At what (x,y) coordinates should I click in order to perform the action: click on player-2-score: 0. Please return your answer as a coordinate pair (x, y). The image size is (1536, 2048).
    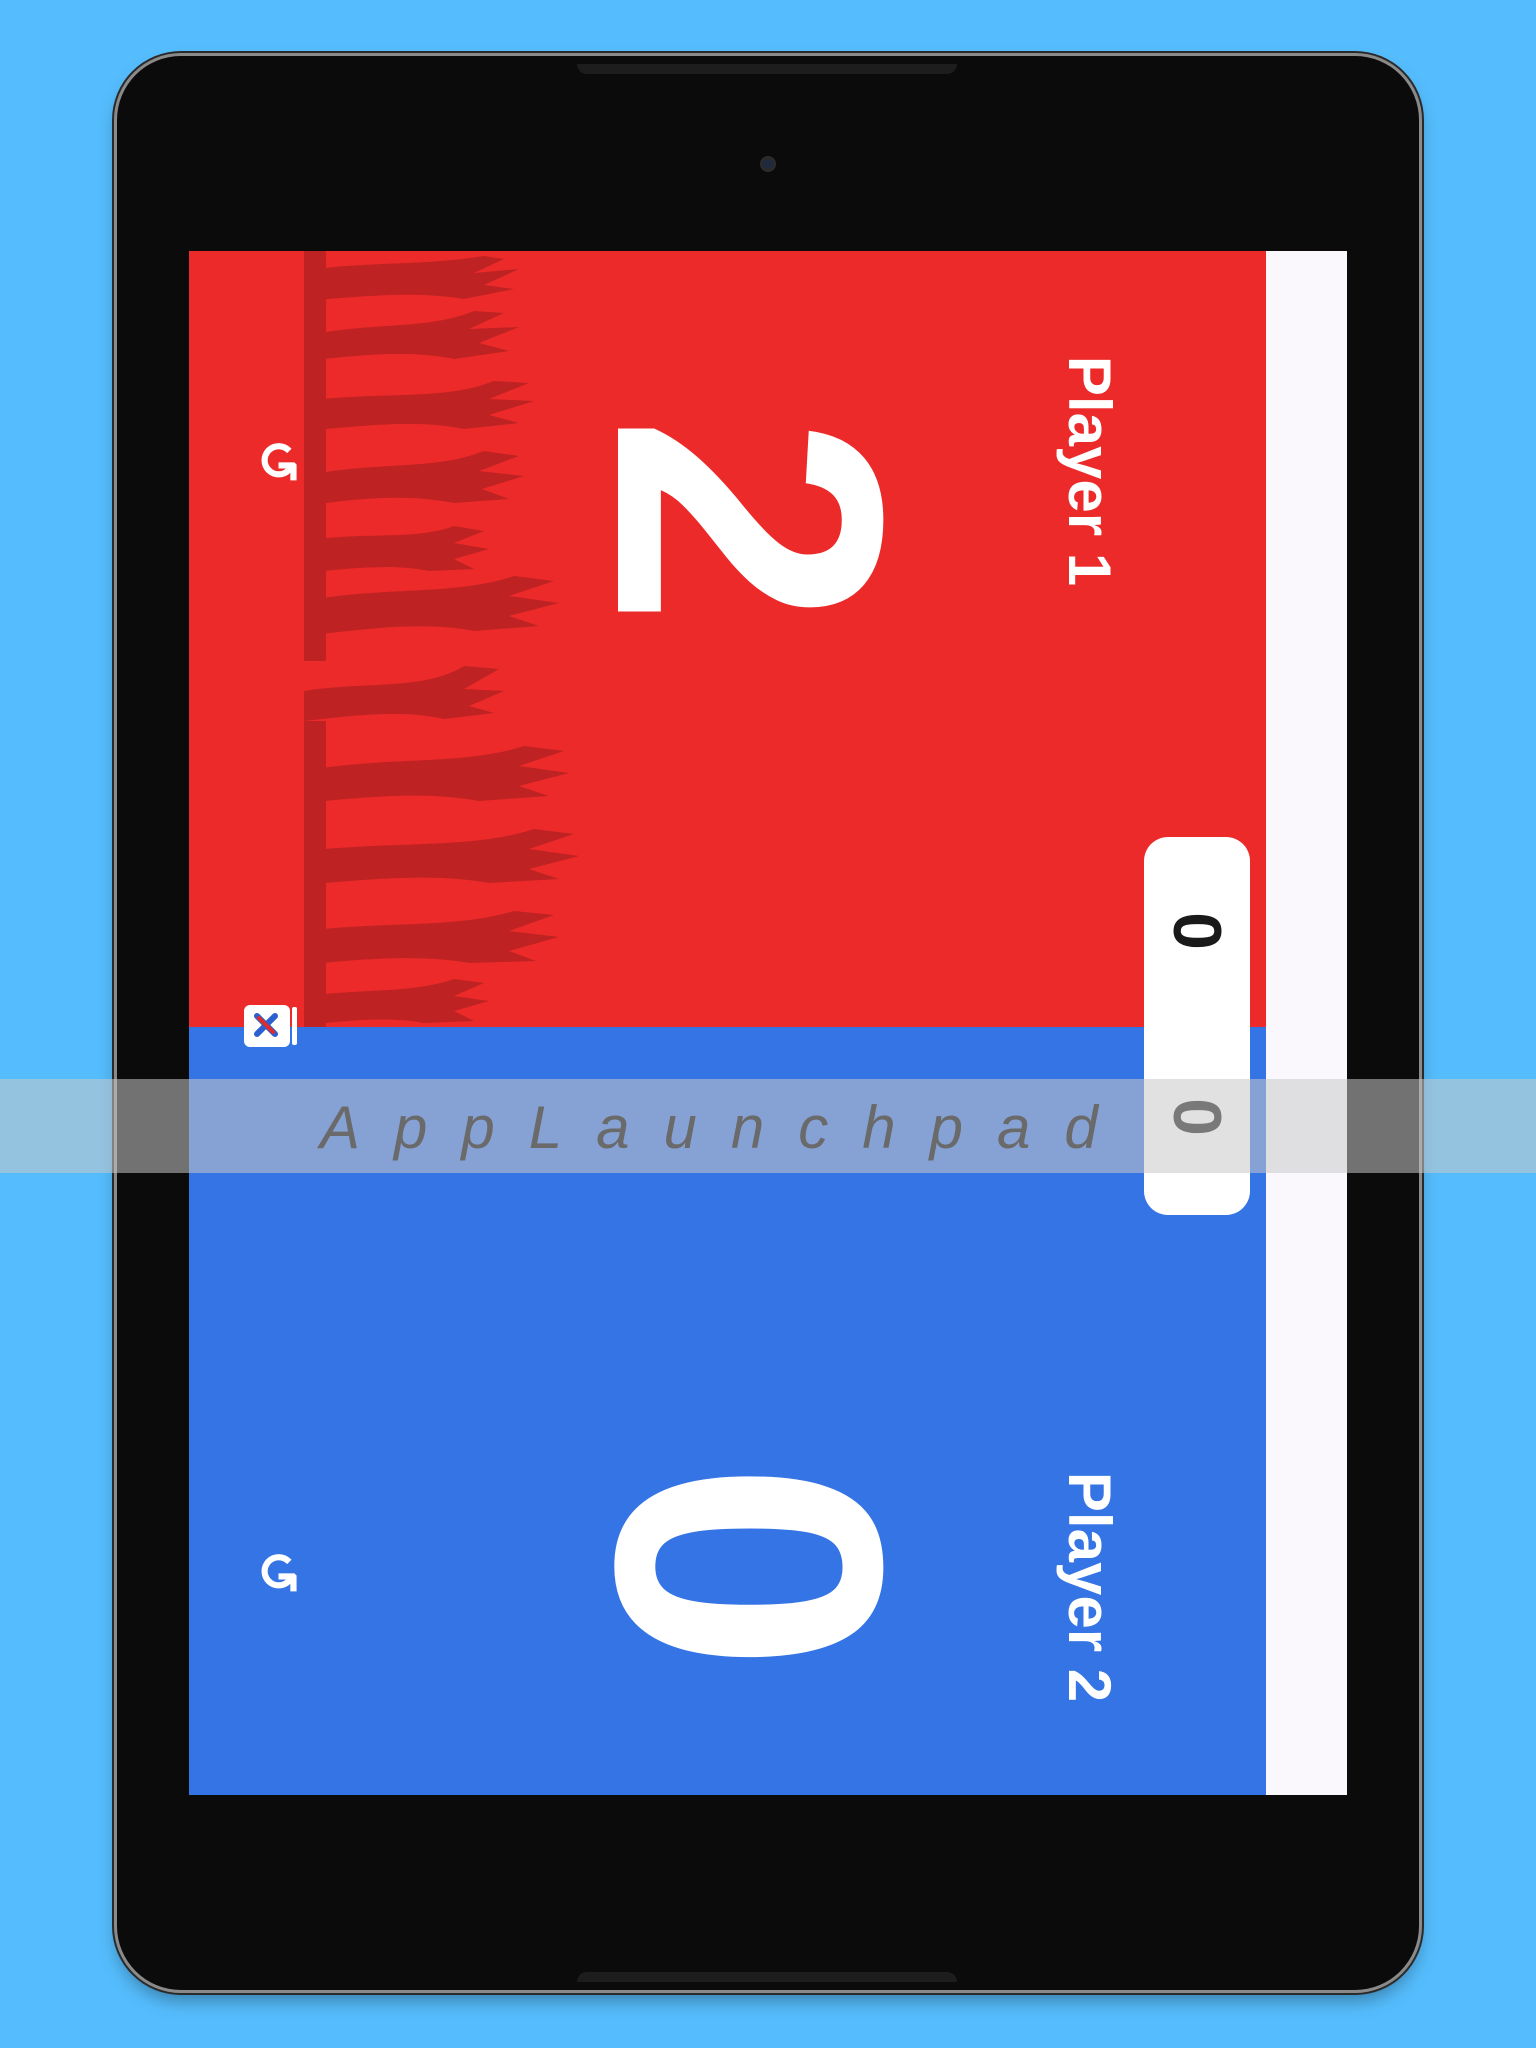
    Looking at the image, I should click on (749, 1567).